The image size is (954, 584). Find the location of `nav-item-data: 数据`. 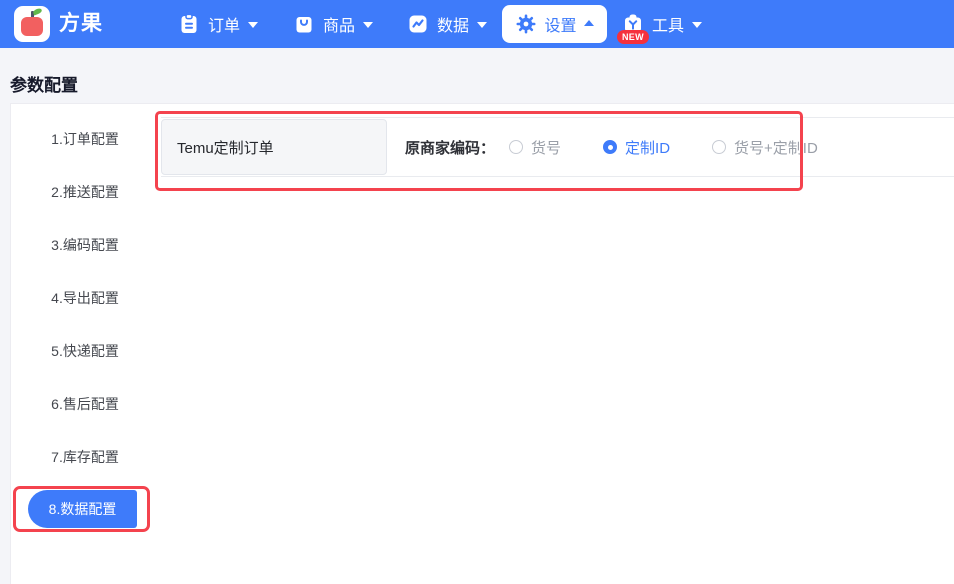

nav-item-data: 数据 is located at coordinates (447, 24).